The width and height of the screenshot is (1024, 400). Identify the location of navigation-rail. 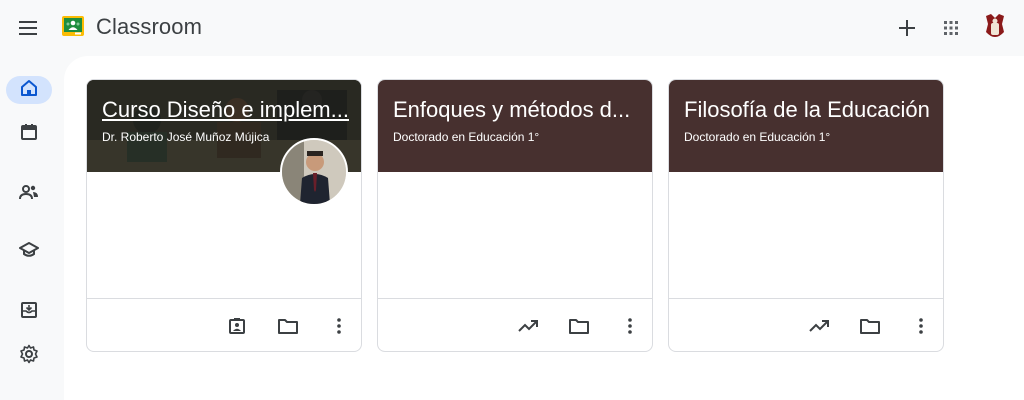
(32, 228).